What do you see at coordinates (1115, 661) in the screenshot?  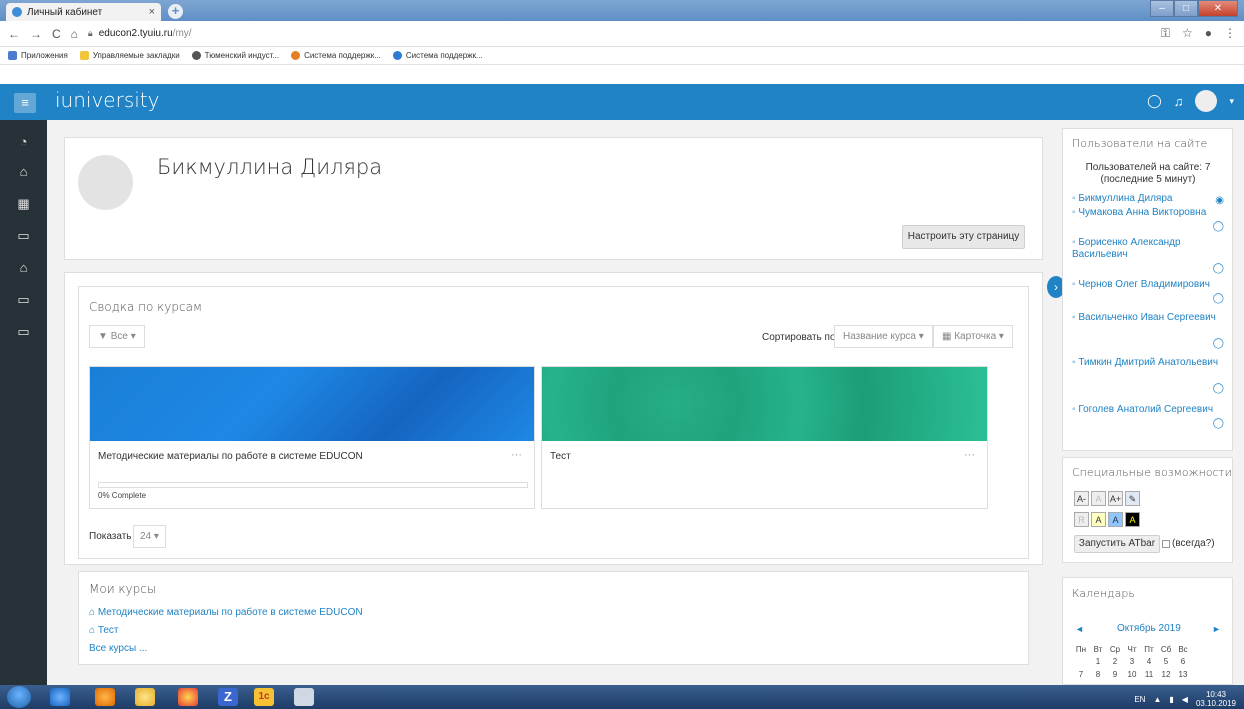 I see `calendar-day: 2` at bounding box center [1115, 661].